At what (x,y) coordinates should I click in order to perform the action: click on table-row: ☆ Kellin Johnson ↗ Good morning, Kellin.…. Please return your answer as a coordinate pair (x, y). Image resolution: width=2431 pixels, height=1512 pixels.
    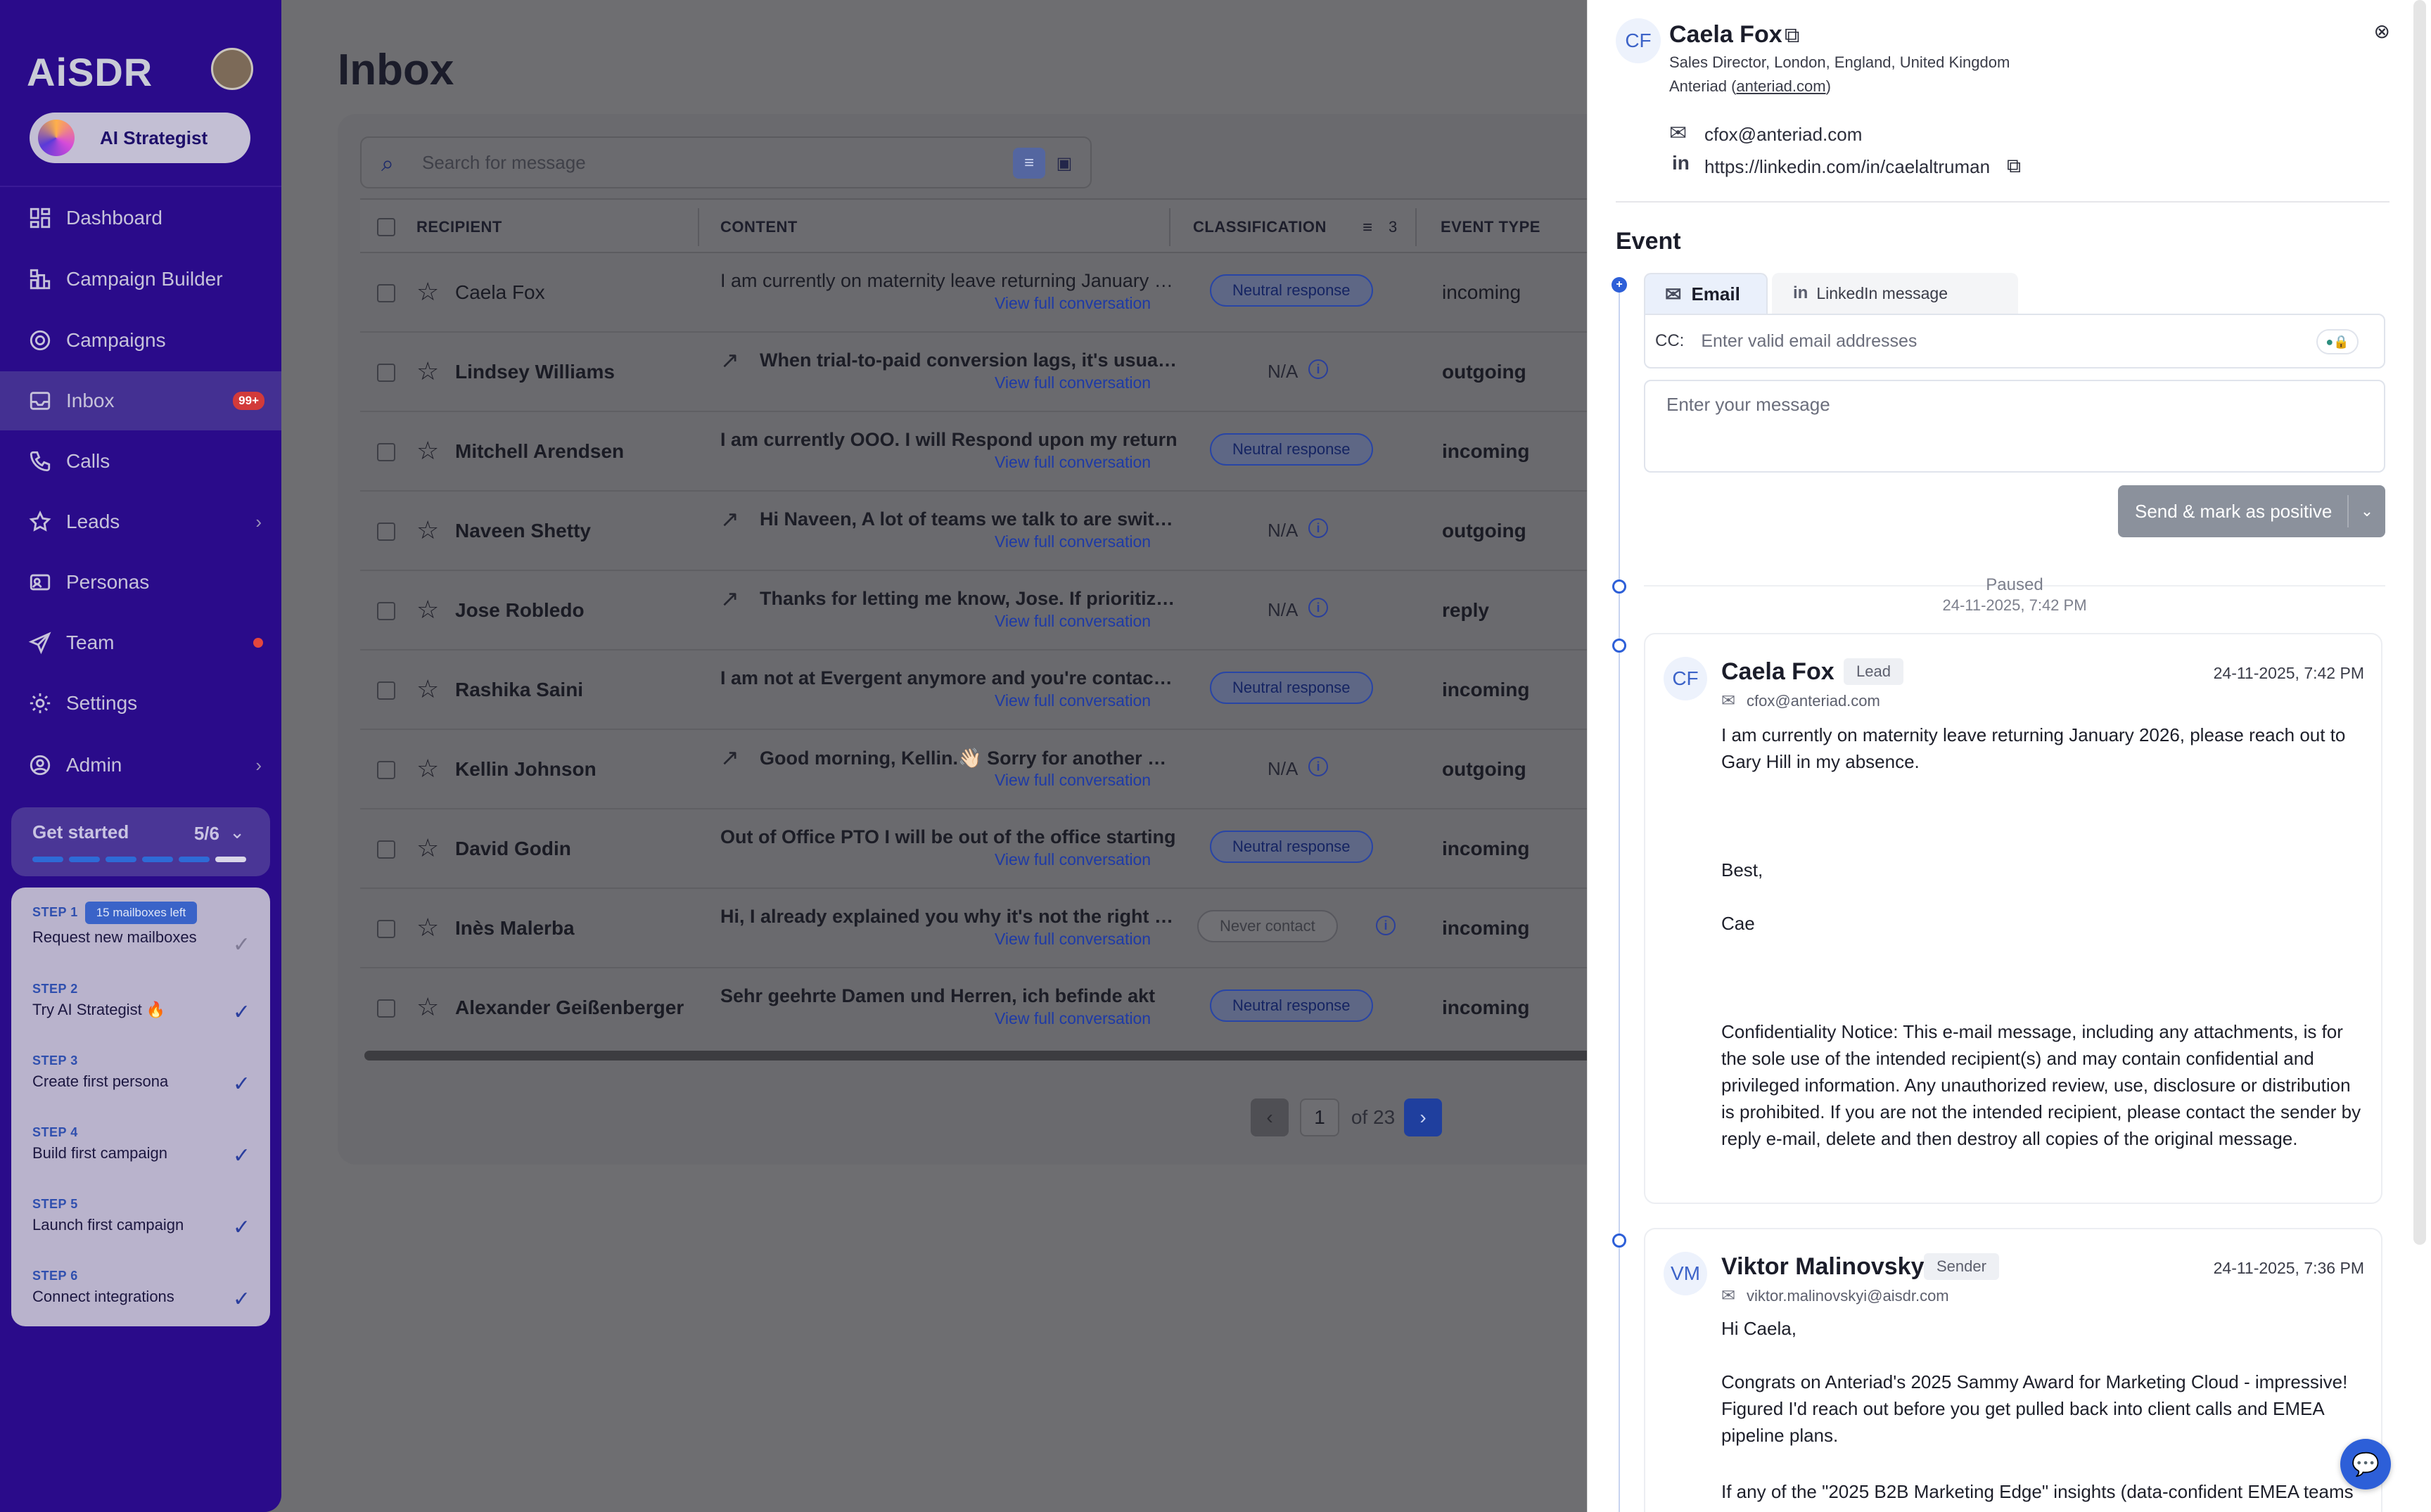
    Looking at the image, I should click on (993, 769).